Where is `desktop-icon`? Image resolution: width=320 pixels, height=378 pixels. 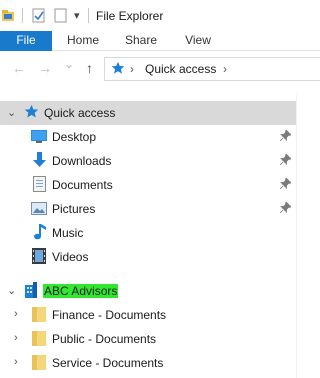 desktop-icon is located at coordinates (39, 138).